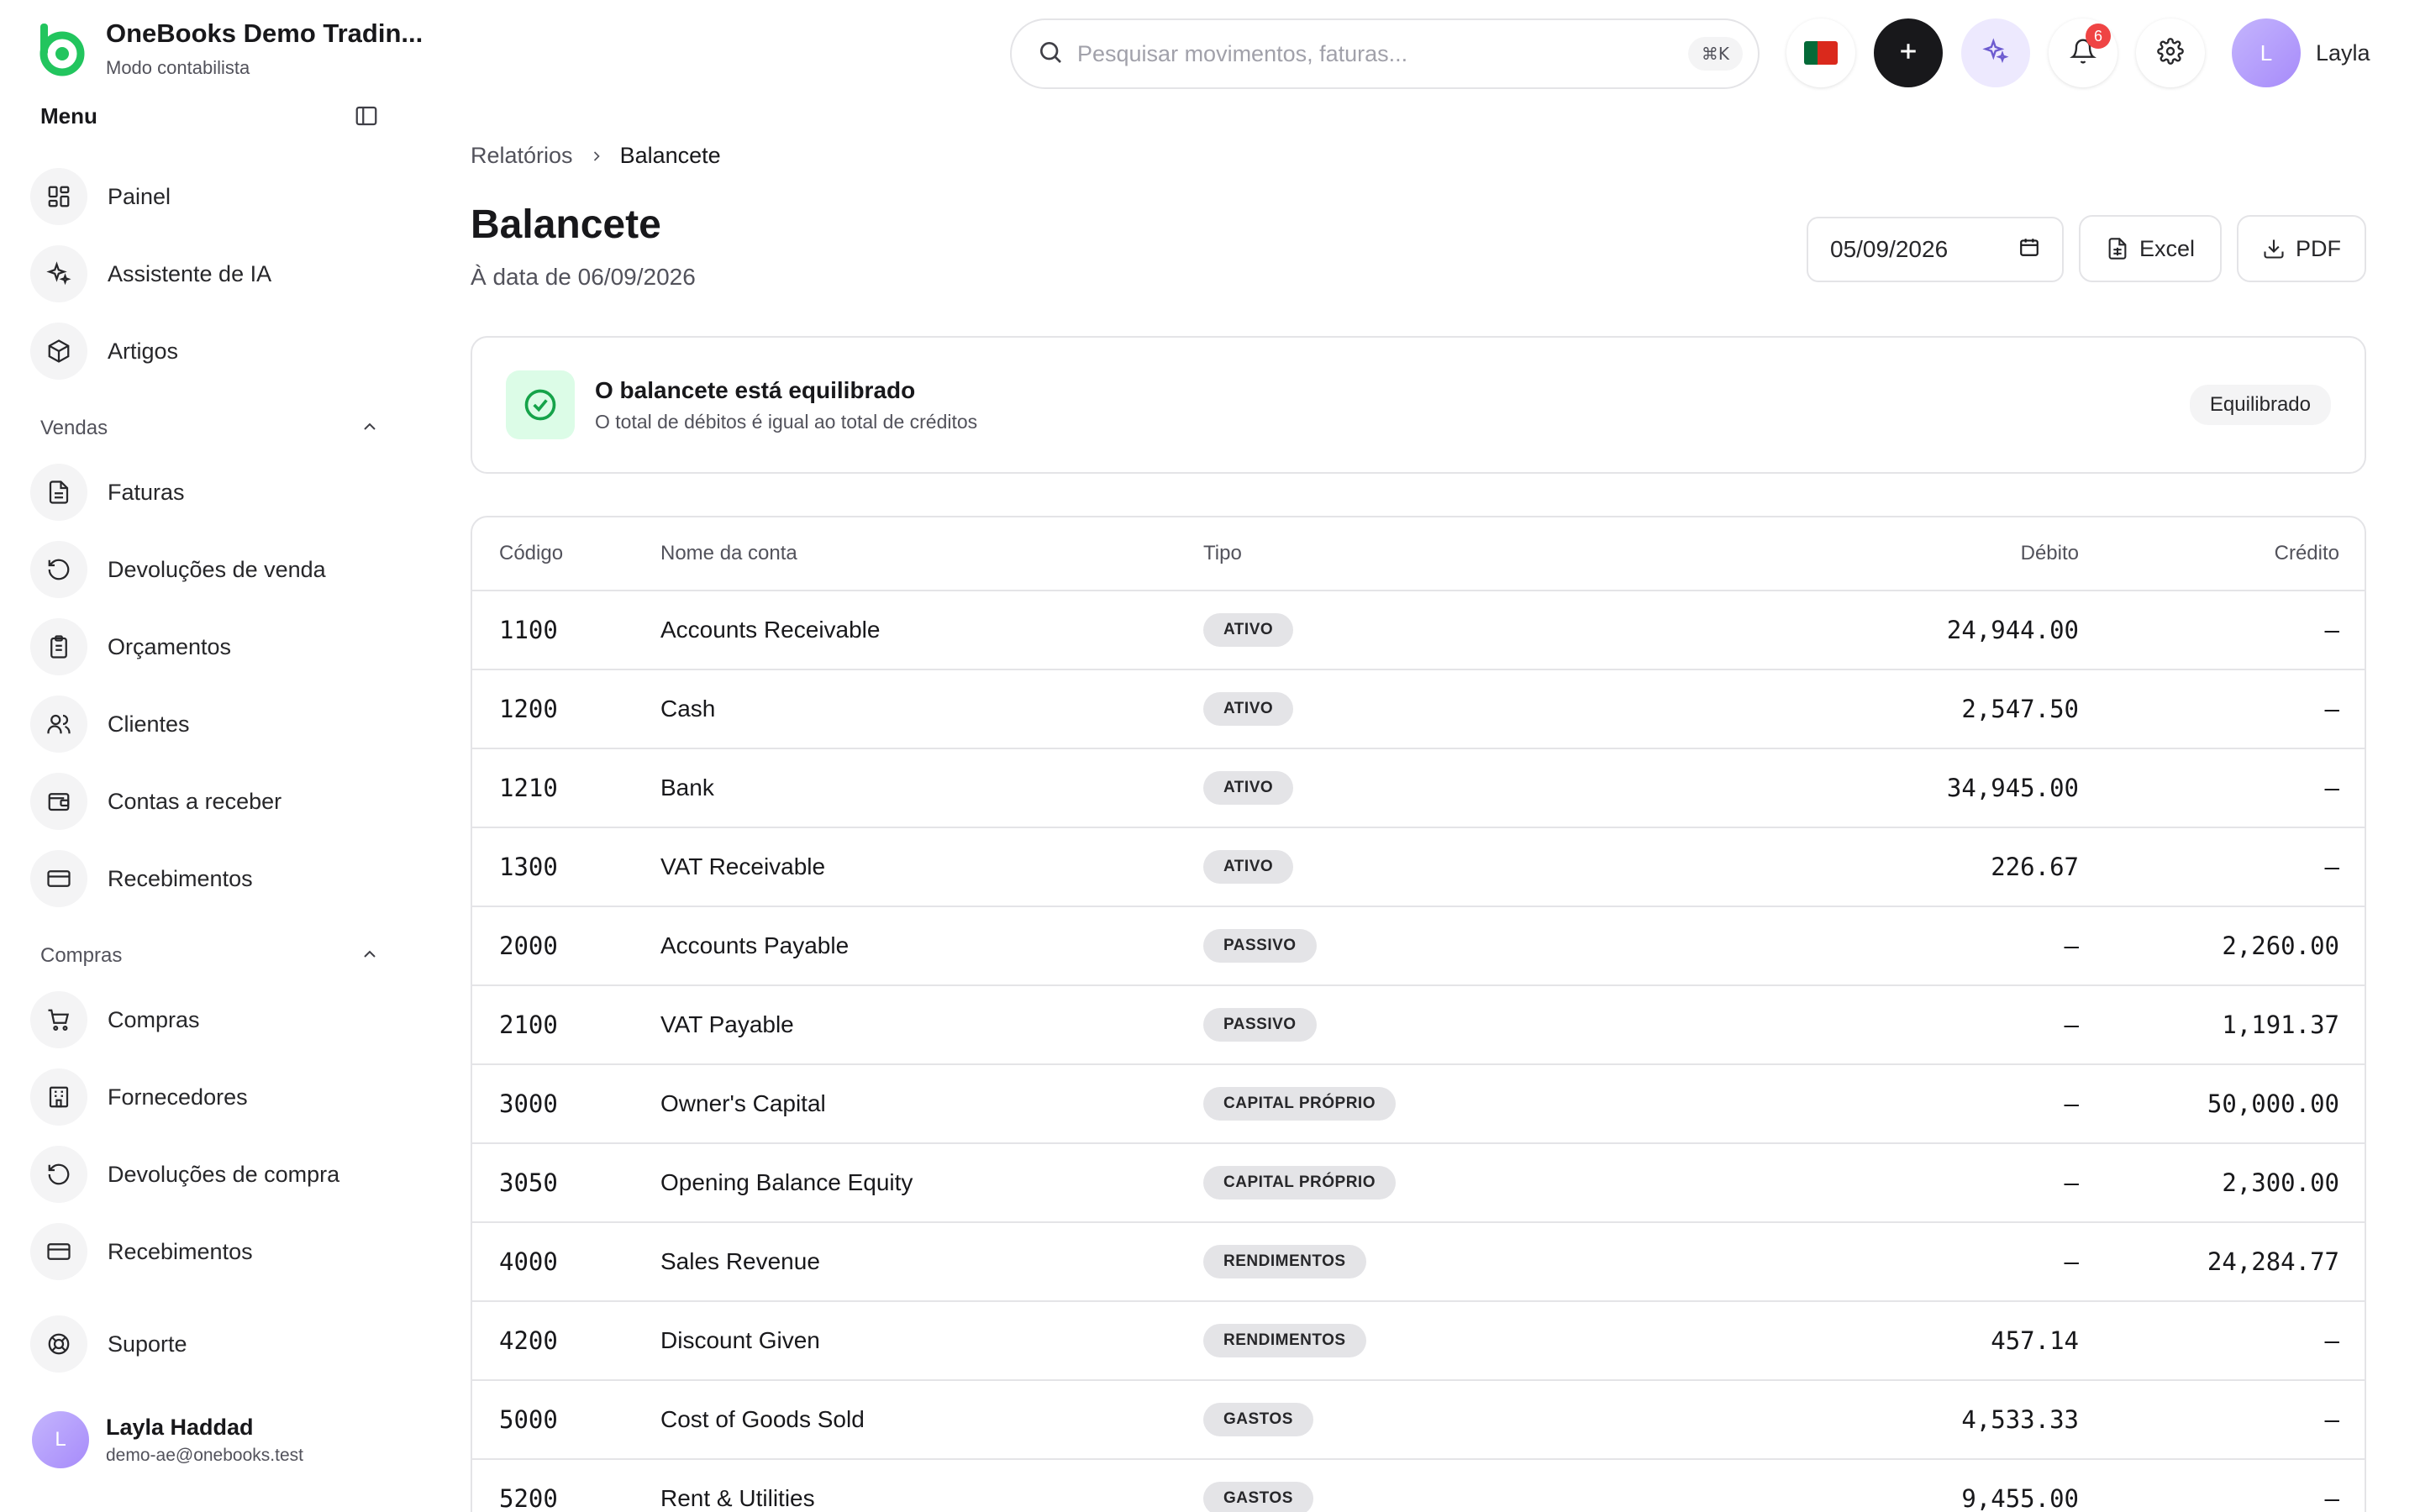 This screenshot has height=1512, width=2420. Describe the element at coordinates (566, 553) in the screenshot. I see `header-code: Código` at that location.